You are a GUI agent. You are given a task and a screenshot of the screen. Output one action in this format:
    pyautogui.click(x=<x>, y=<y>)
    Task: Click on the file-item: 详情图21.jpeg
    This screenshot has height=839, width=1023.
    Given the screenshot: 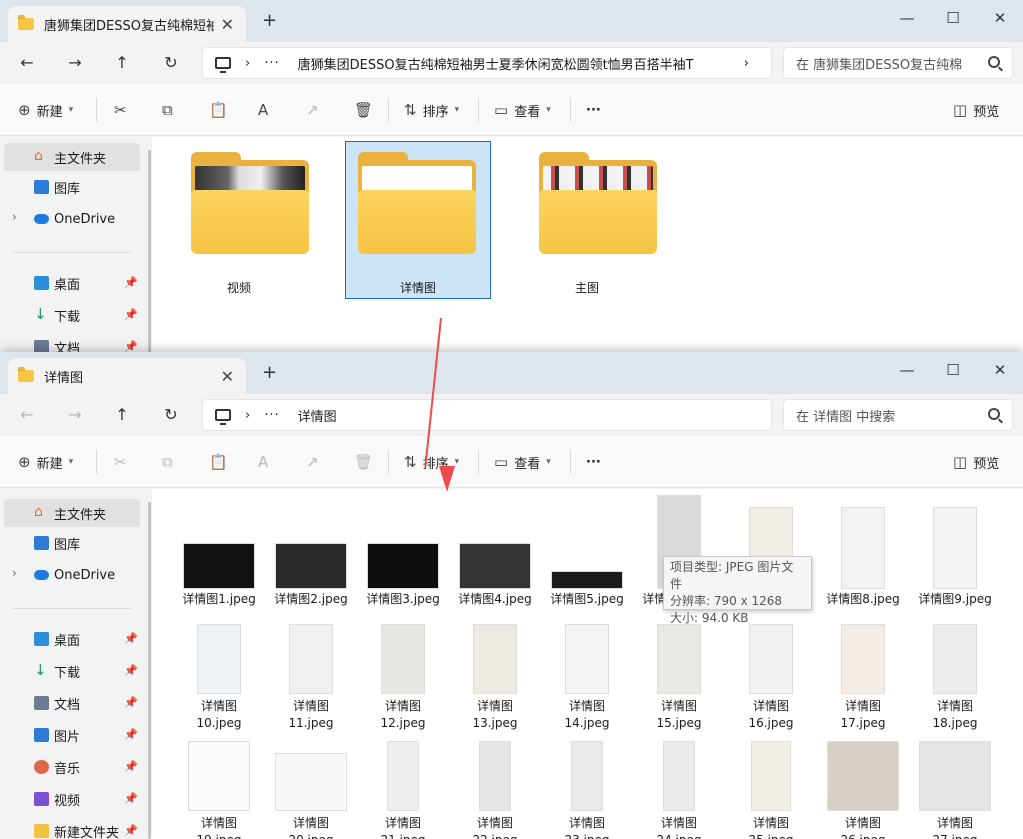 What is the action you would take?
    pyautogui.click(x=403, y=784)
    